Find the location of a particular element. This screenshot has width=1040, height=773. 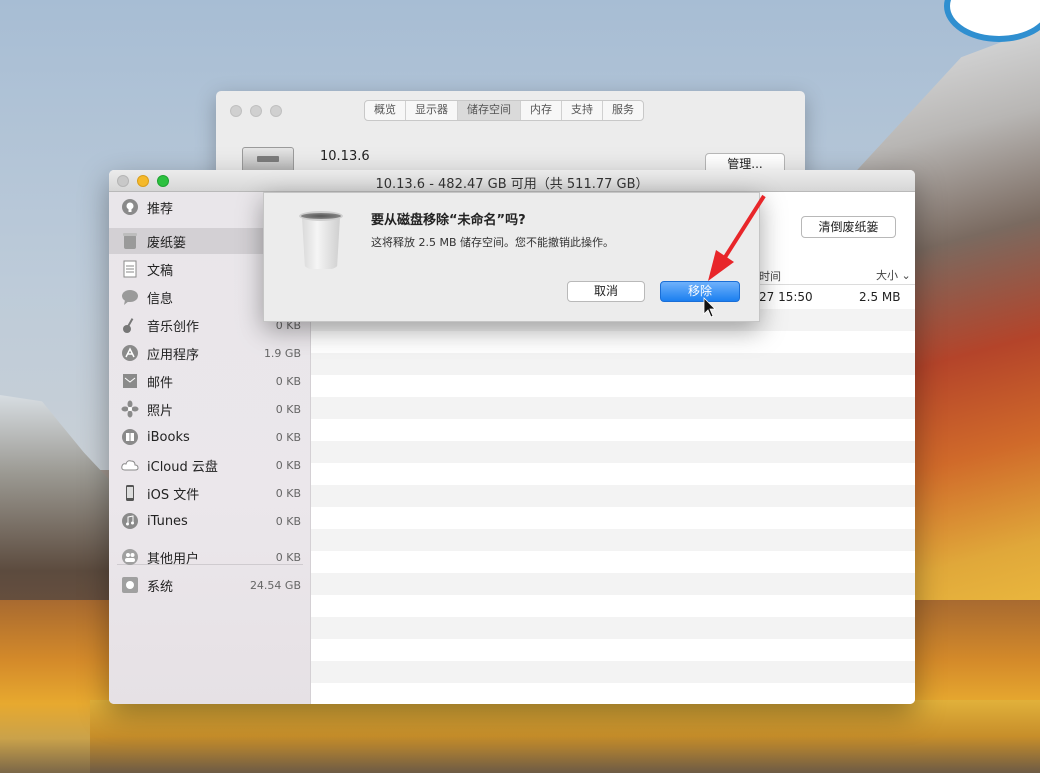

music-icon is located at coordinates (130, 521).